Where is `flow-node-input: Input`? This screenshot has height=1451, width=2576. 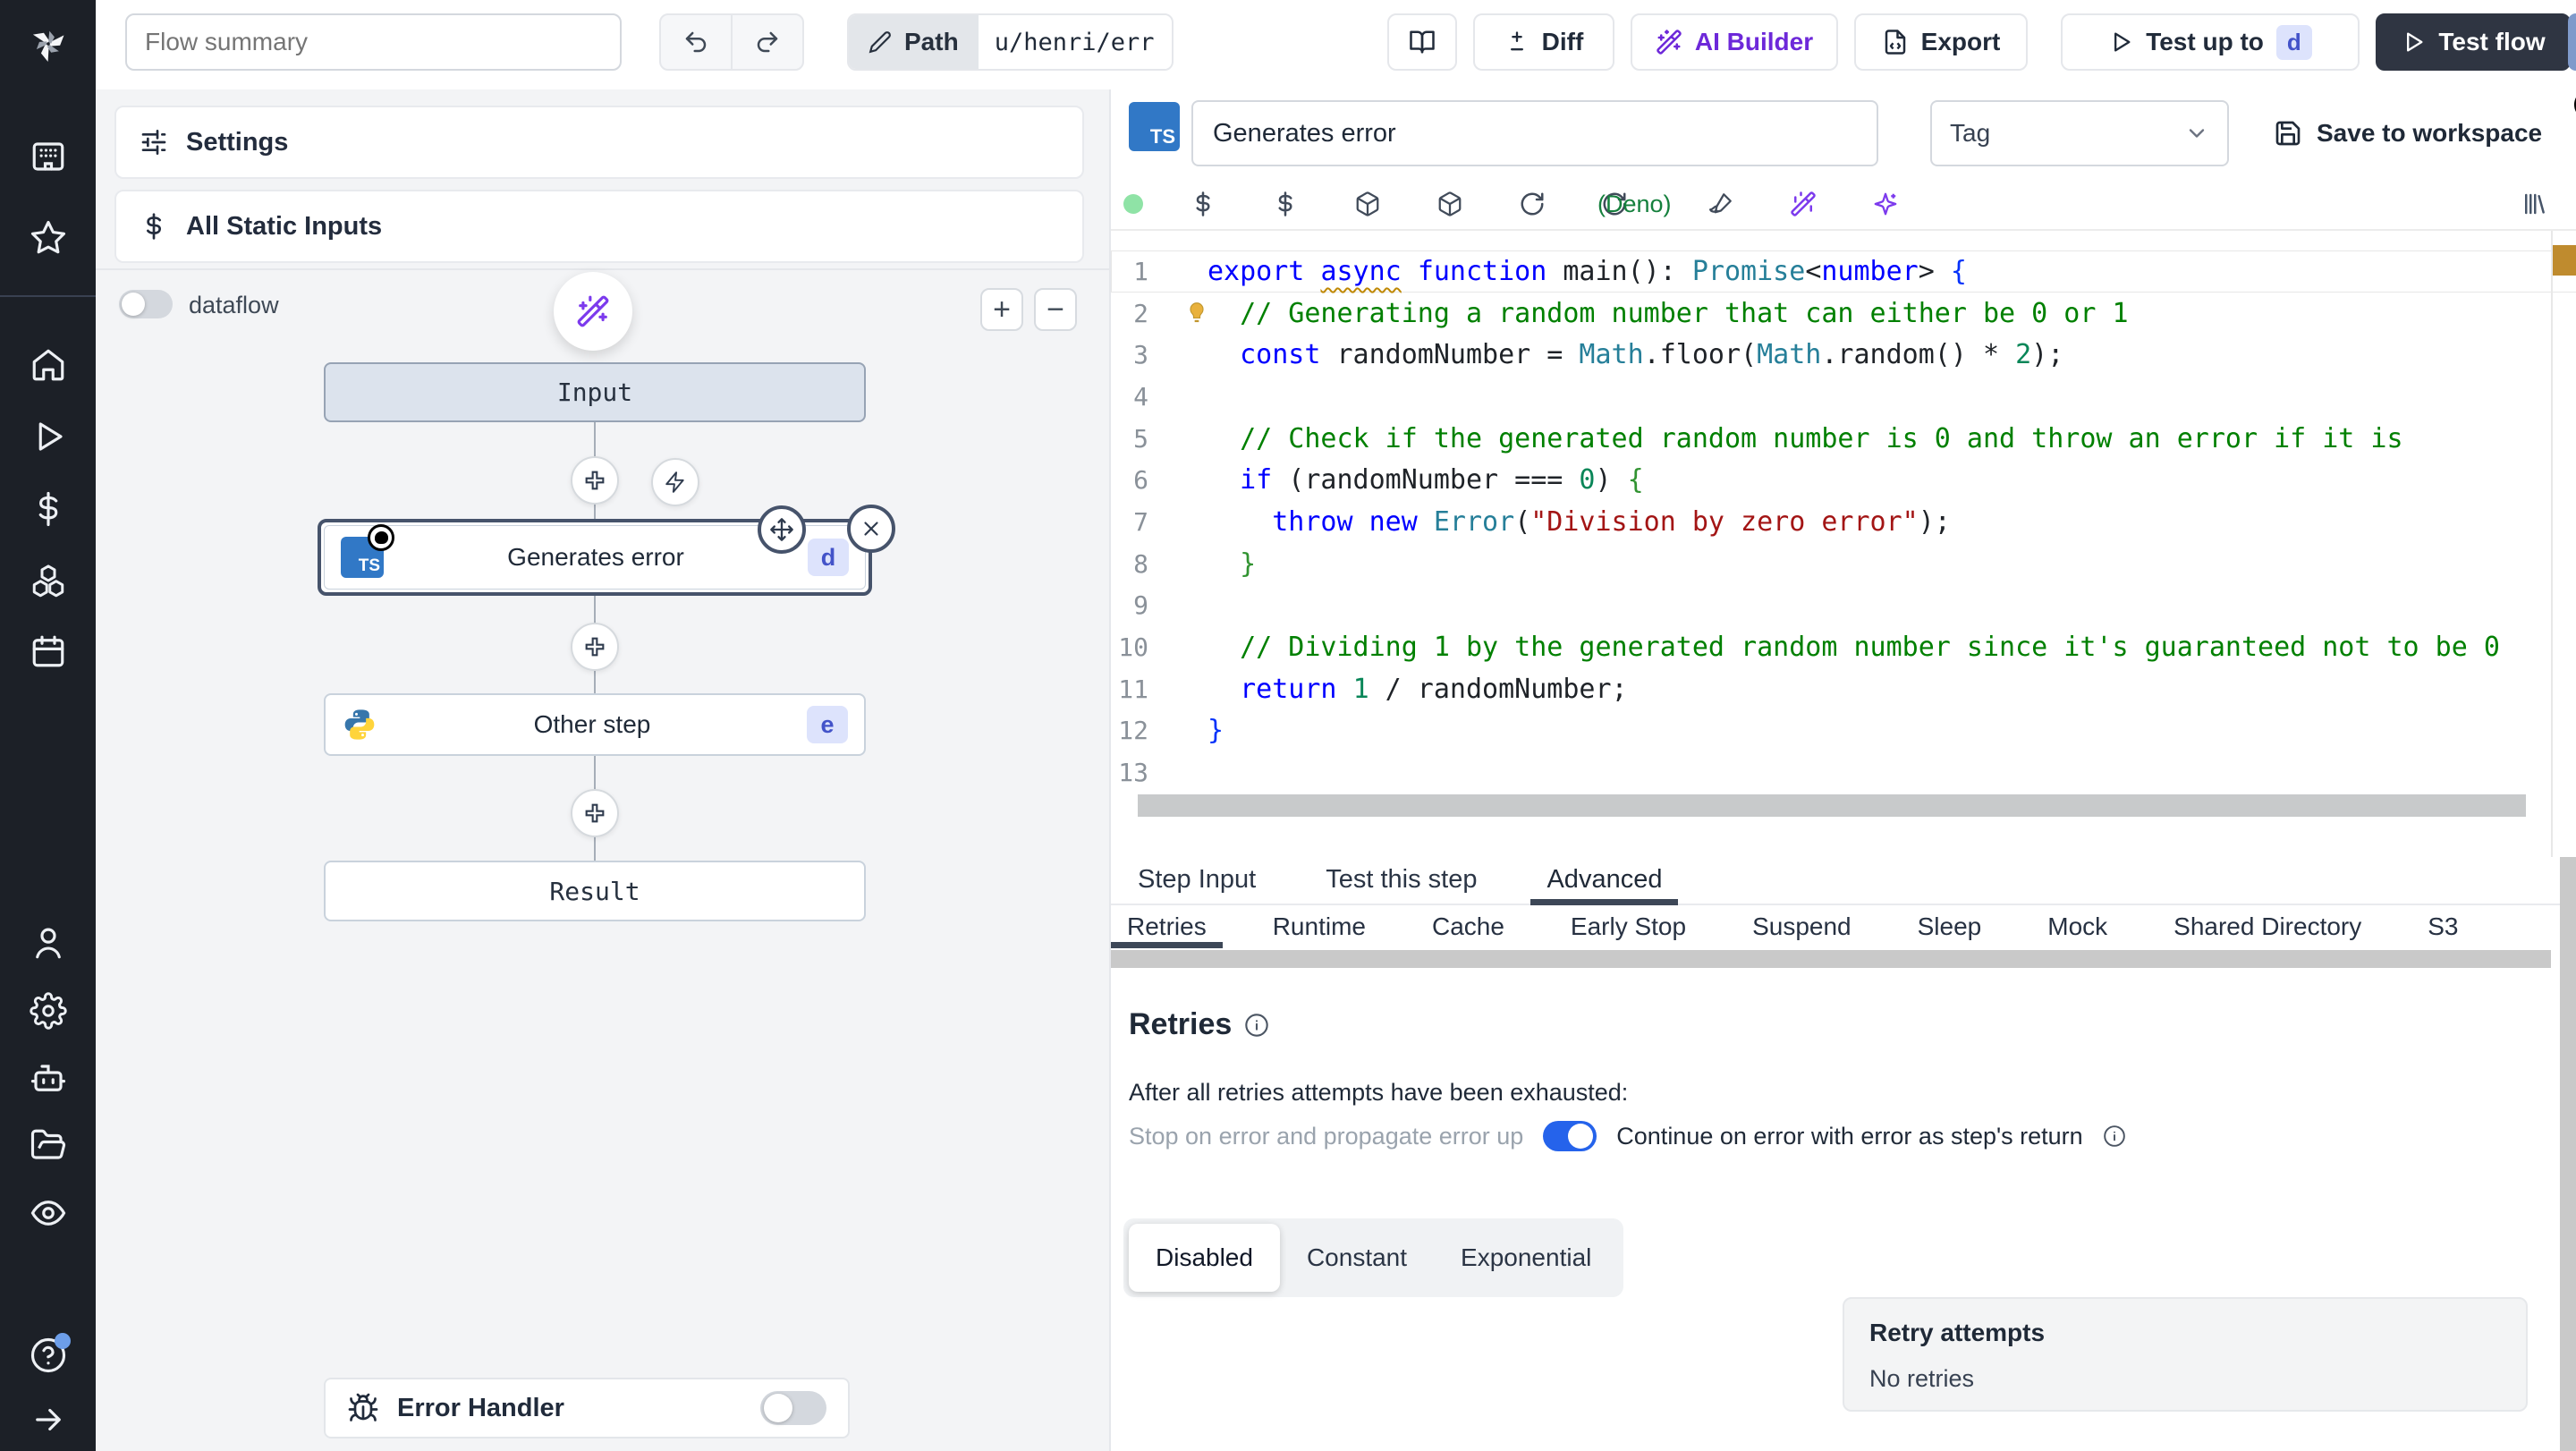
flow-node-input: Input is located at coordinates (595, 392).